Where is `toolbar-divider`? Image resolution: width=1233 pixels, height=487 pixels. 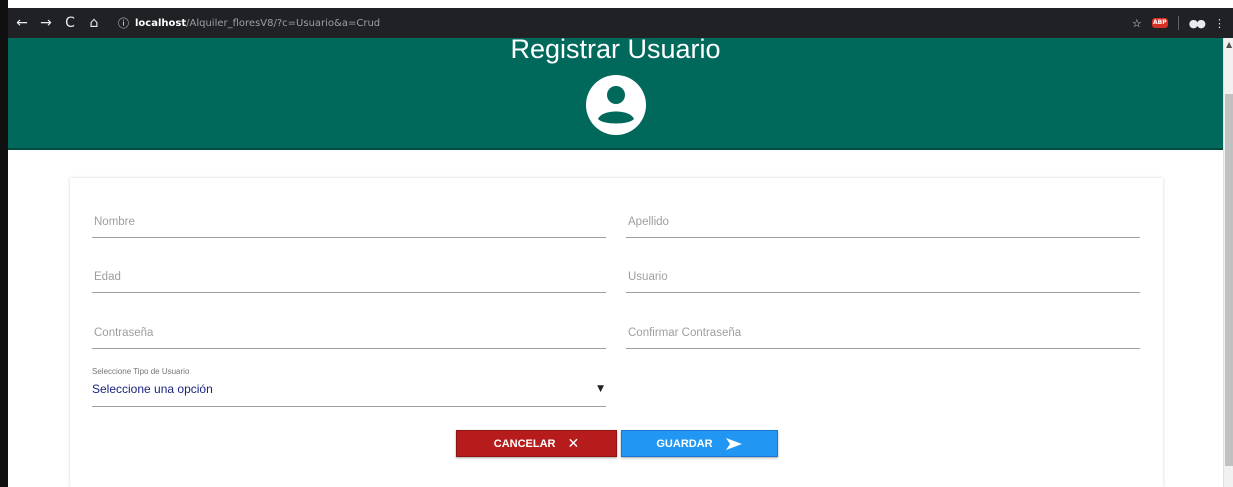 toolbar-divider is located at coordinates (1178, 23).